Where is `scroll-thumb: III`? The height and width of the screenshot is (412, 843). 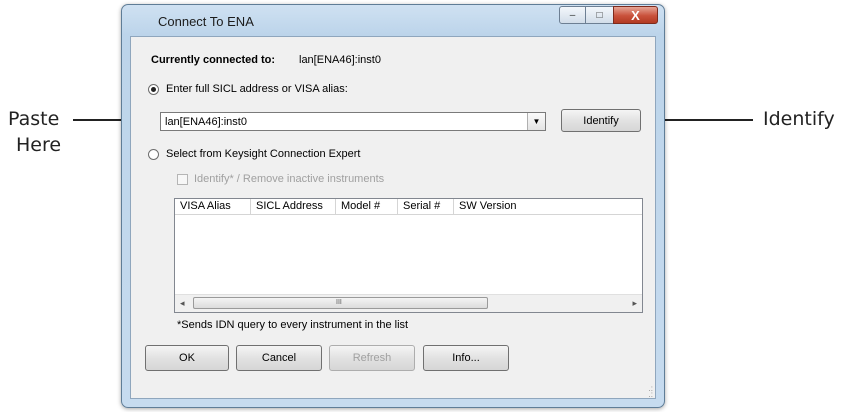 scroll-thumb: III is located at coordinates (340, 303).